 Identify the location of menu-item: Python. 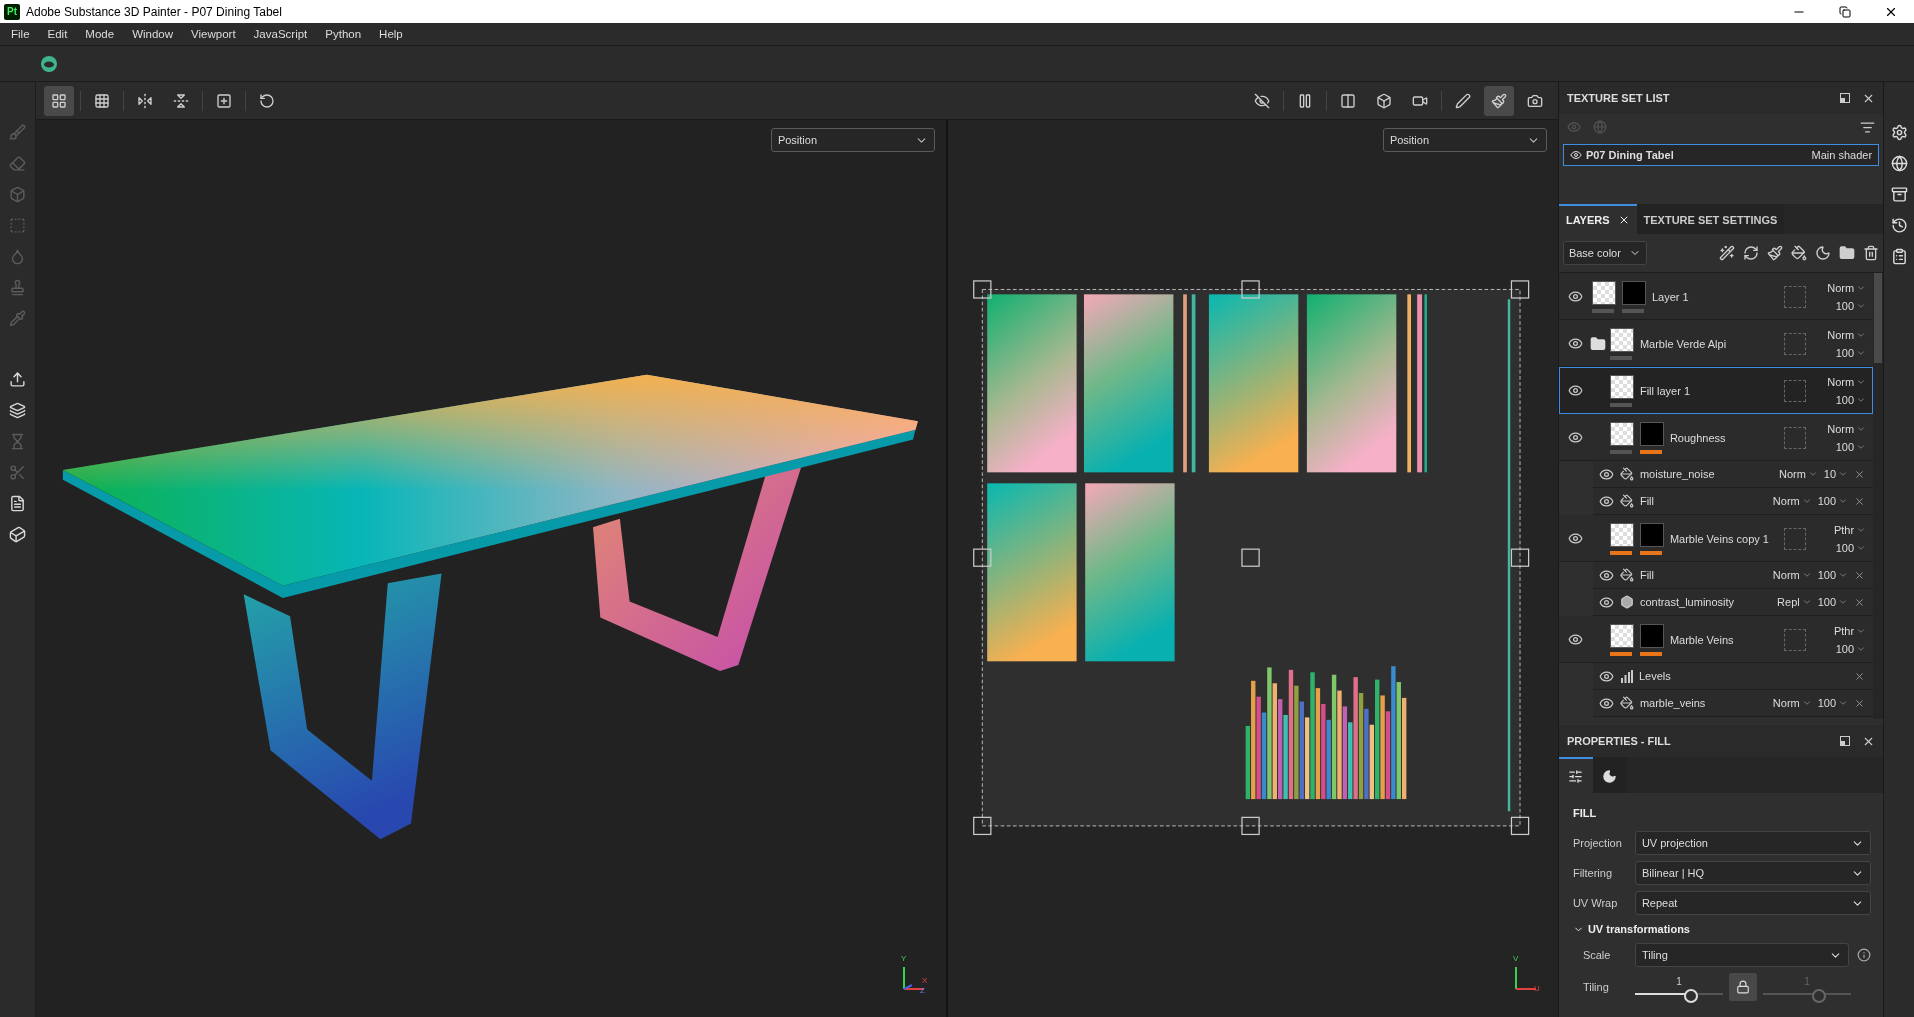
(343, 34).